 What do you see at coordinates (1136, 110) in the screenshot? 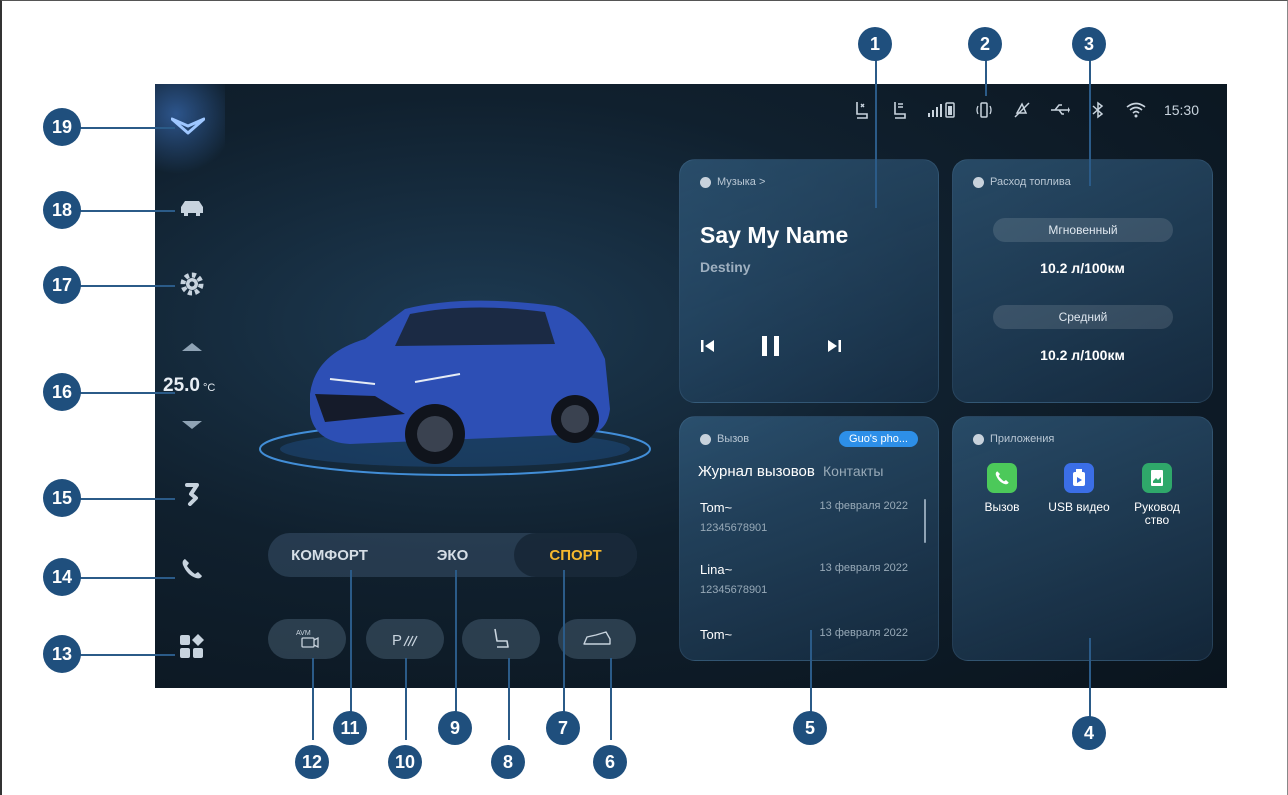
I see `wifi-icon` at bounding box center [1136, 110].